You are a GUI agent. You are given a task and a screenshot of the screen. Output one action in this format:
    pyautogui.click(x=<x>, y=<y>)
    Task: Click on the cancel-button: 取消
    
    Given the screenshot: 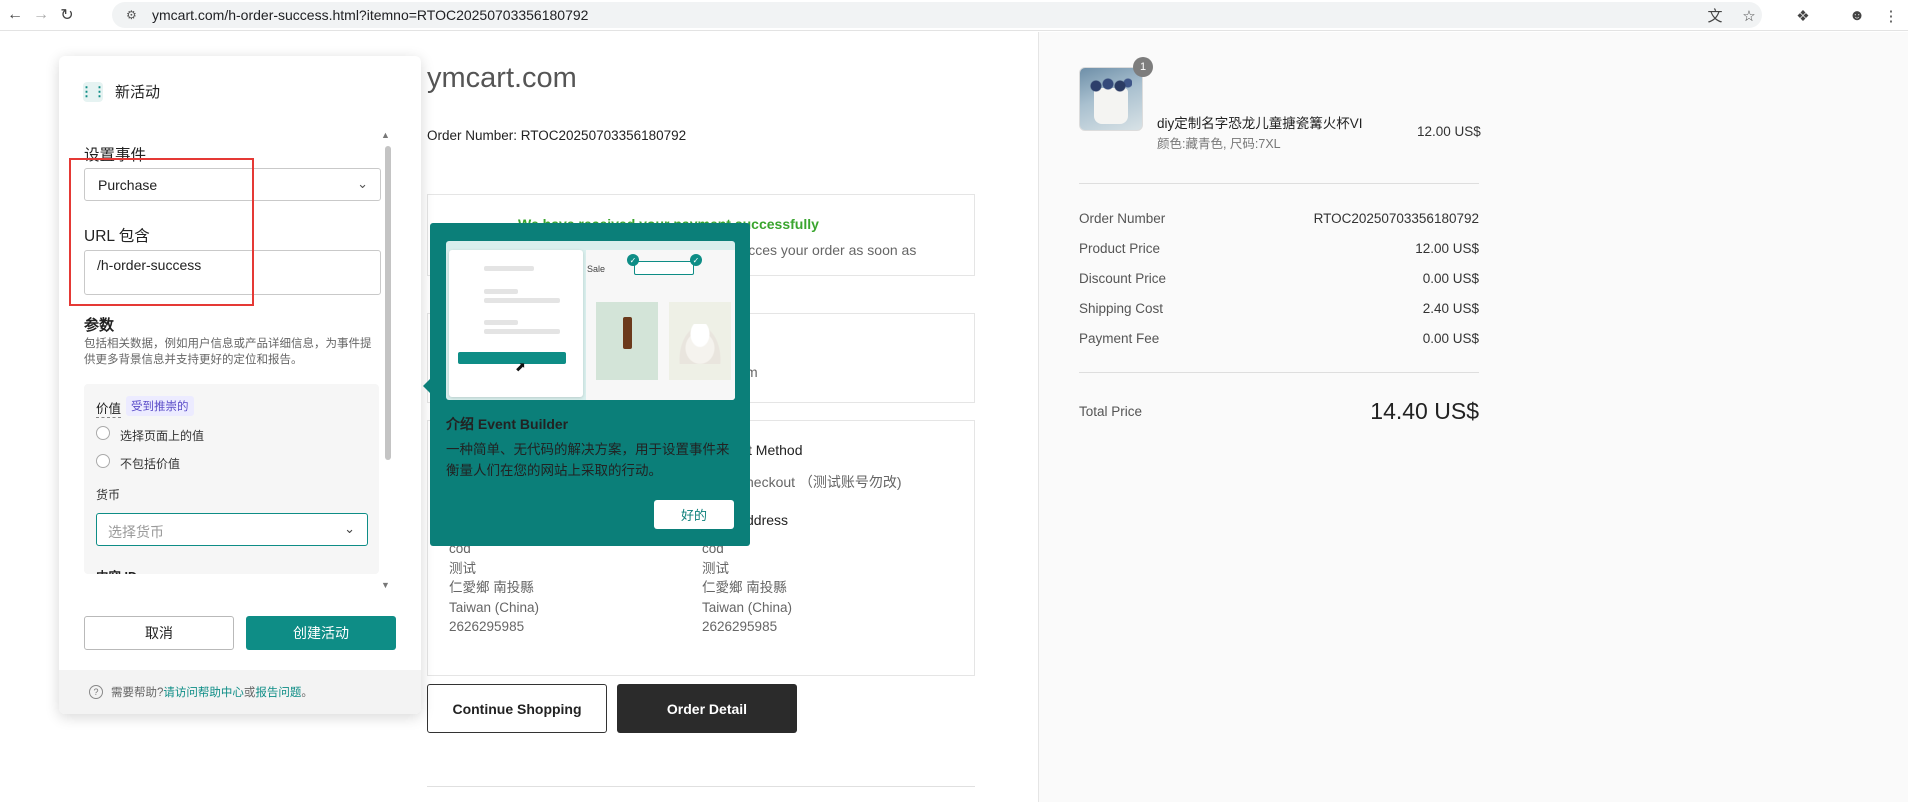 What is the action you would take?
    pyautogui.click(x=159, y=633)
    